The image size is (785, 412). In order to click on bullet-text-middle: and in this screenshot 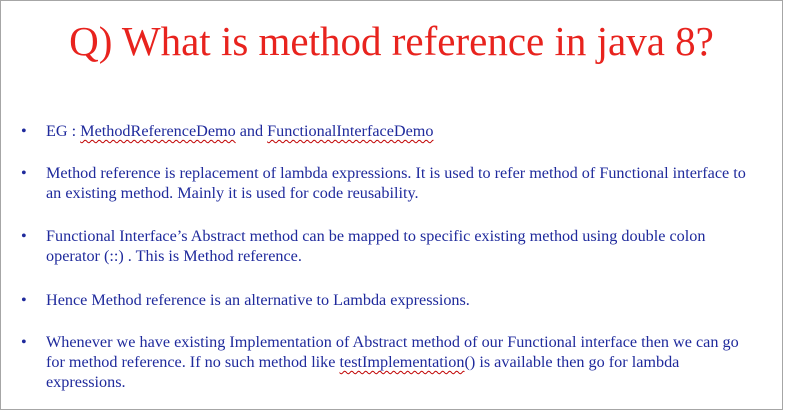, I will do `click(251, 131)`.